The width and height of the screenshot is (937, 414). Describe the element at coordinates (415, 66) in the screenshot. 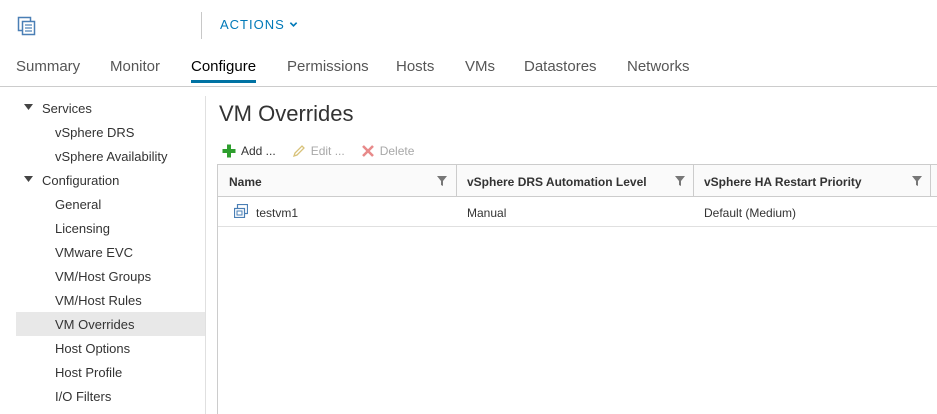

I see `tab-hosts: Hosts` at that location.